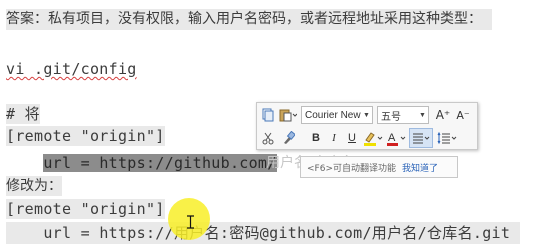 The width and height of the screenshot is (544, 245). I want to click on tooltip-dismiss-link: 我知道了, so click(420, 167).